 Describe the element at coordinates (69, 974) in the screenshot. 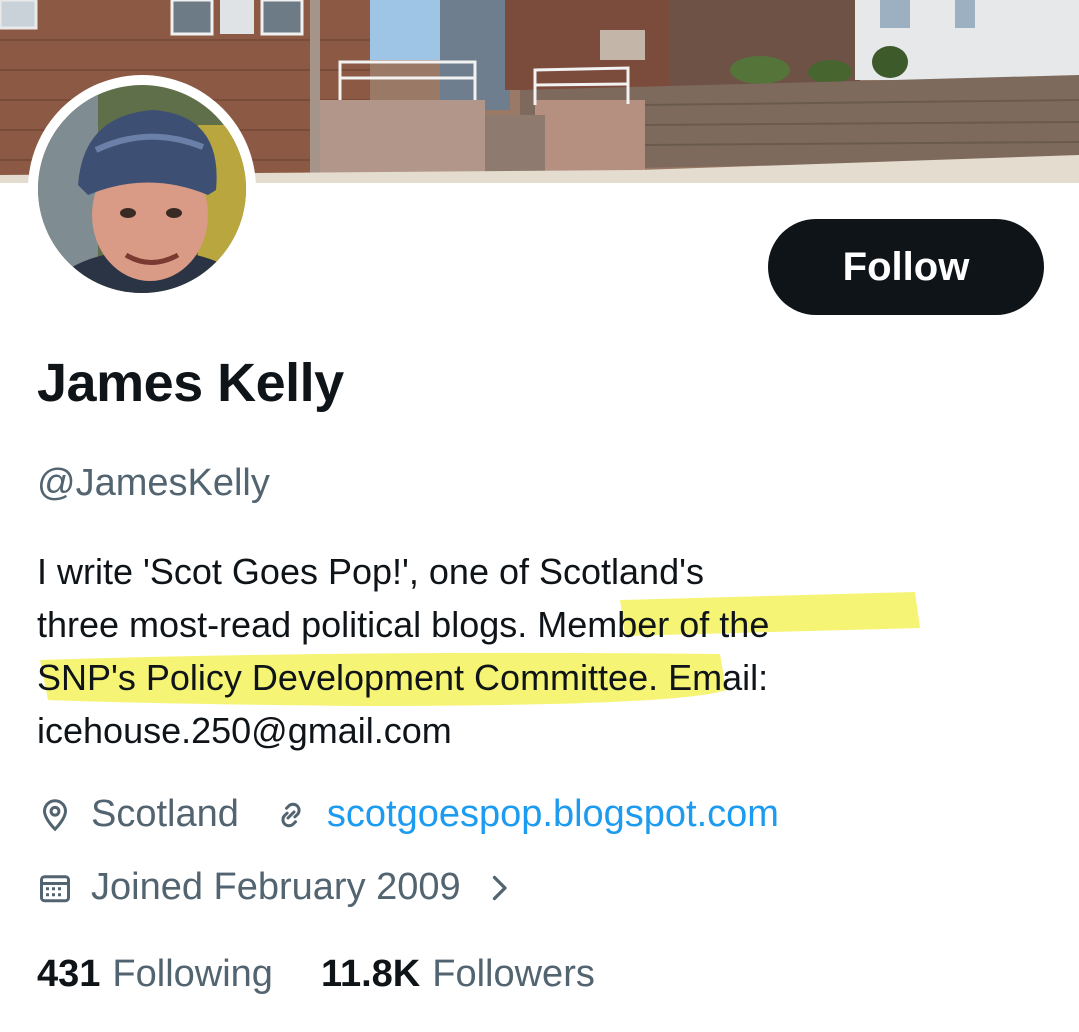

I see `following-count: 431` at that location.